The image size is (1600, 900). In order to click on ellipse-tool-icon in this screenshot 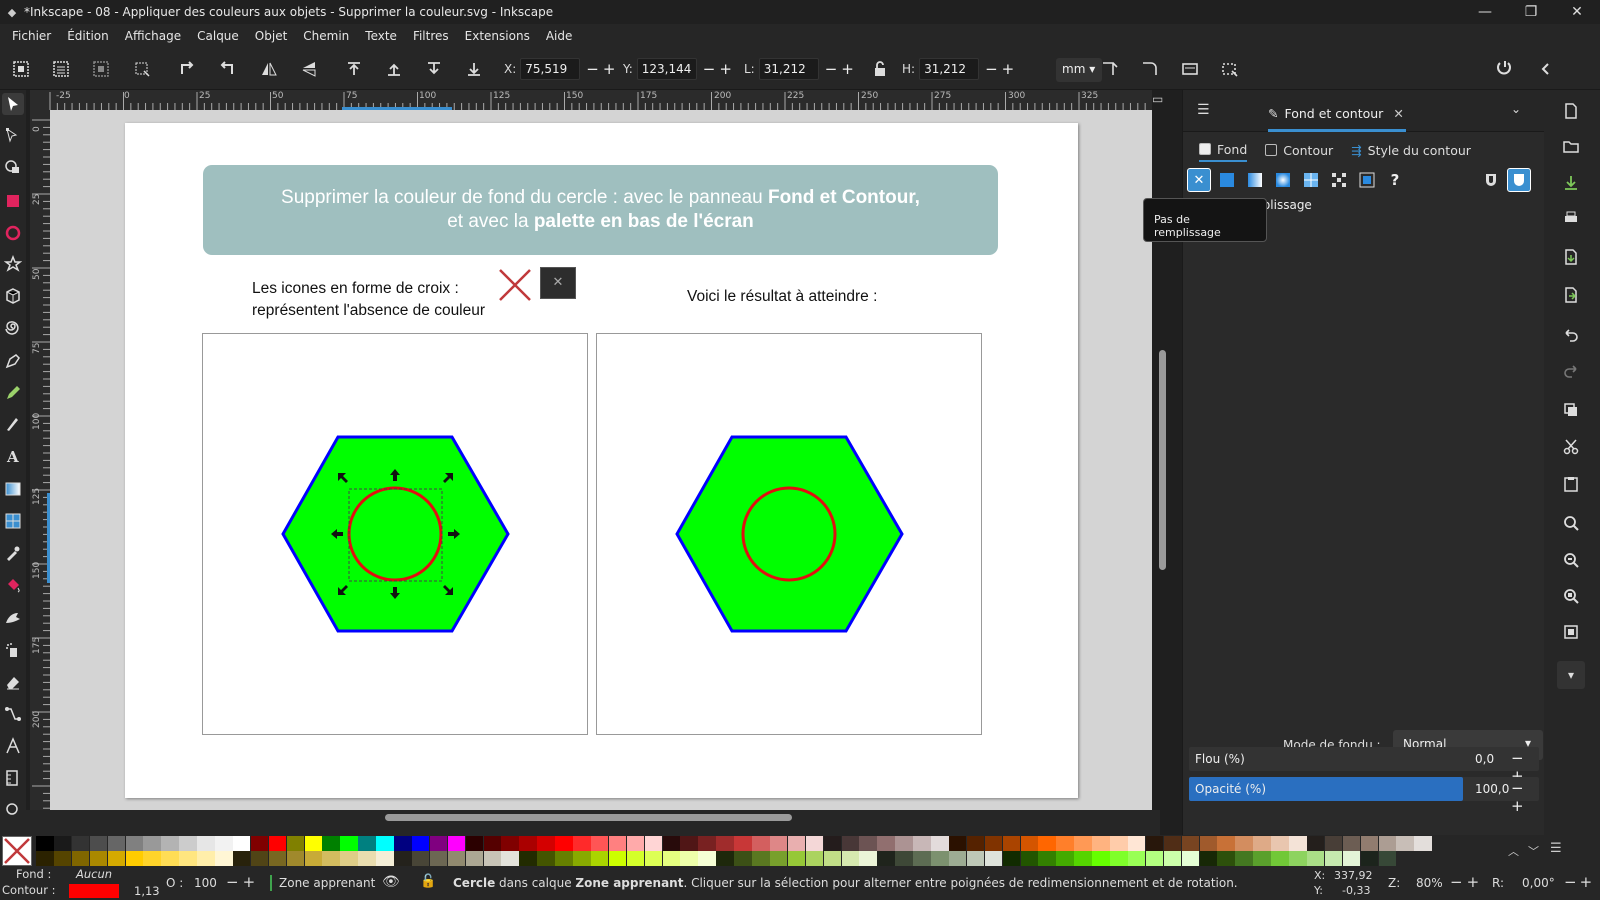, I will do `click(13, 233)`.